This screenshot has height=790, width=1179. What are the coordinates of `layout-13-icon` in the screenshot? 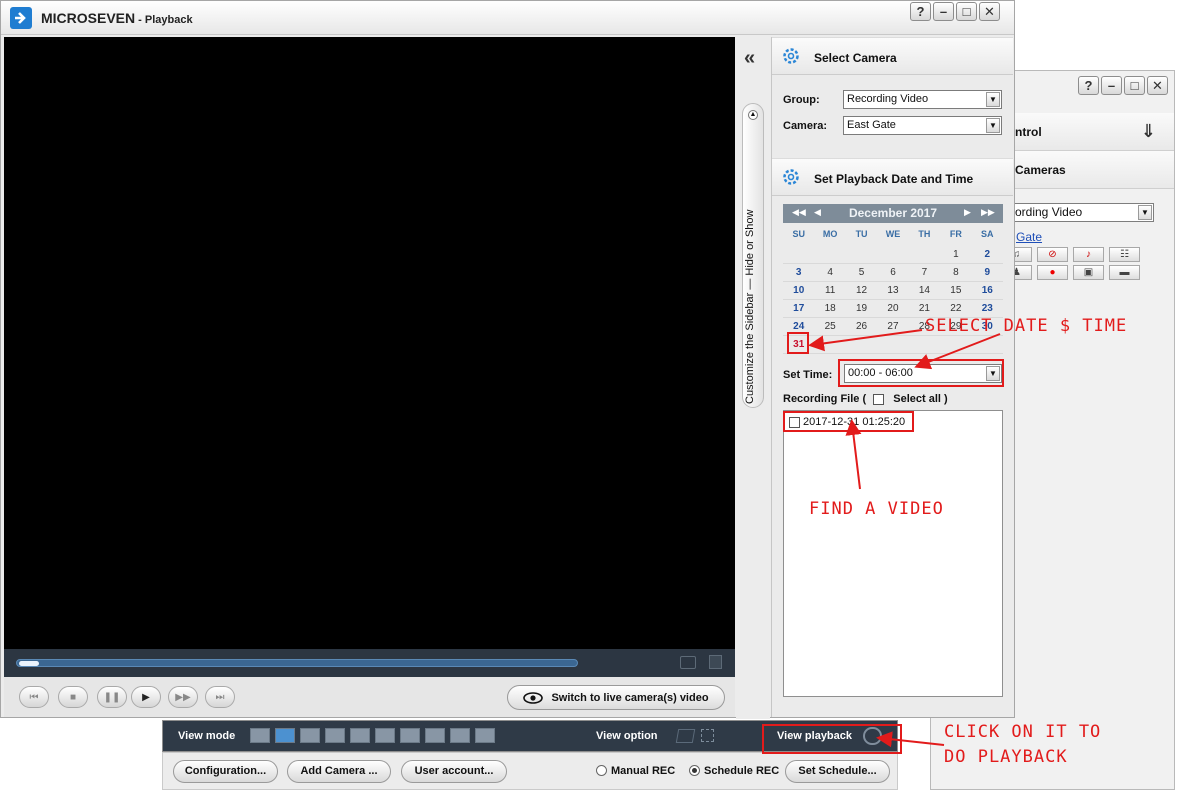 It's located at (410, 735).